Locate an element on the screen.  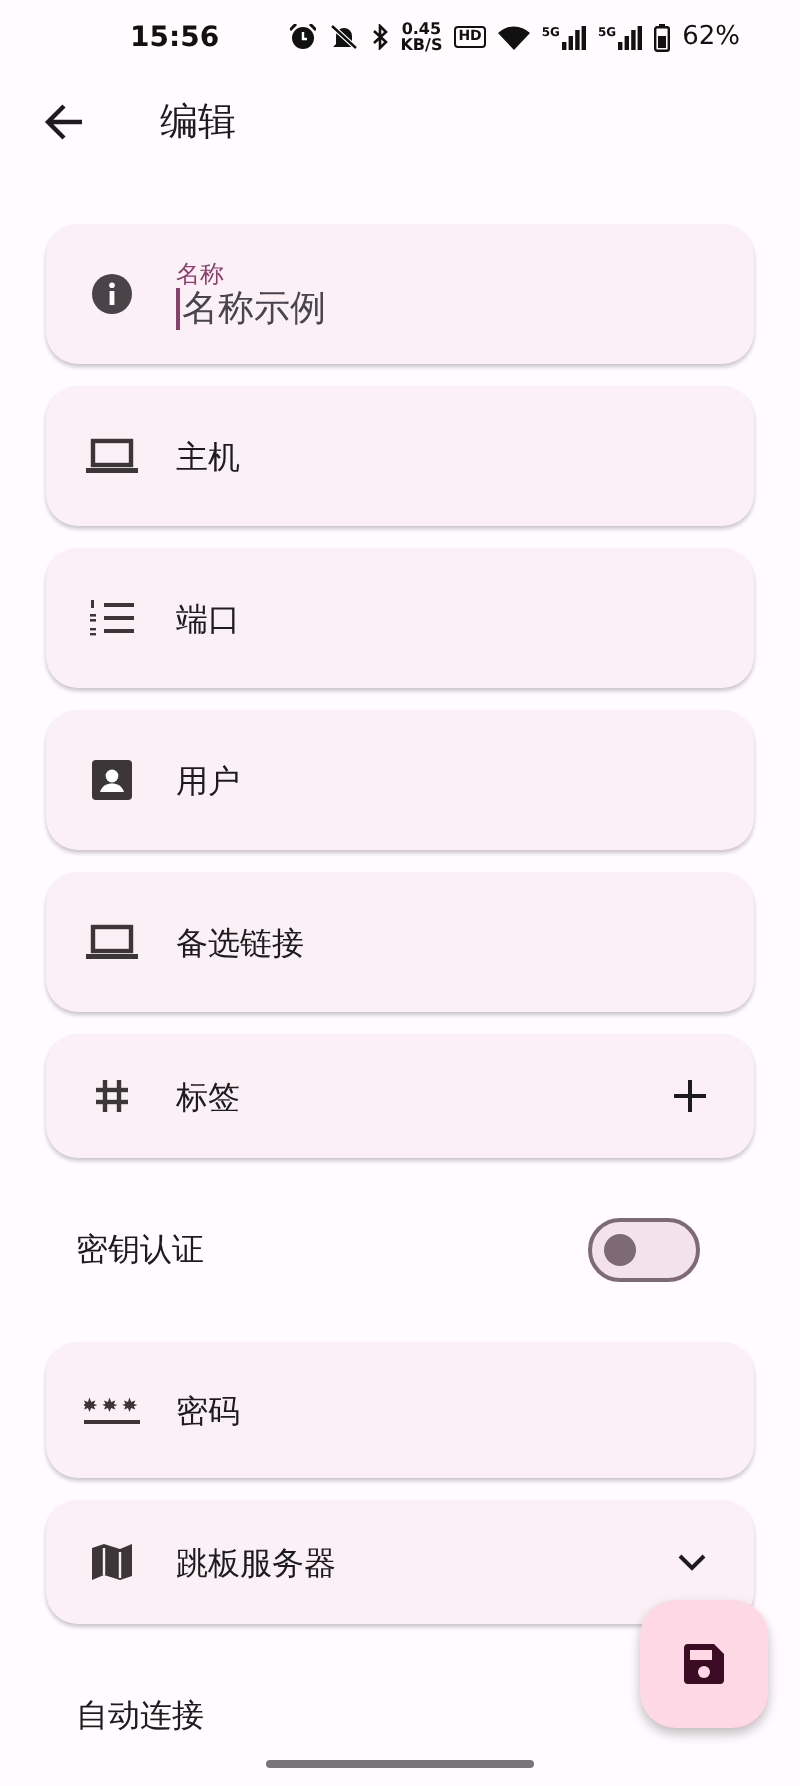
field-label: 名称 is located at coordinates (201, 273).